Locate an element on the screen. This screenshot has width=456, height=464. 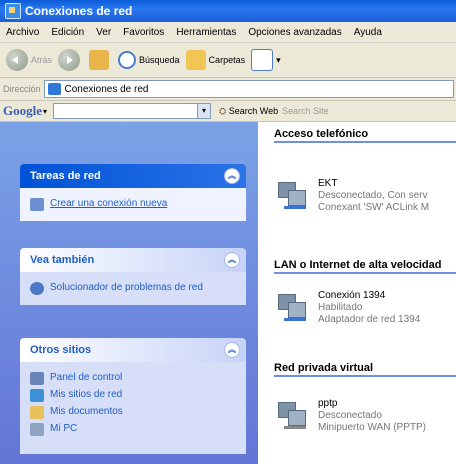
google-toolbar: Google ▾ ▾ ⛭ Search Web Search Site is located at coordinates (228, 111).